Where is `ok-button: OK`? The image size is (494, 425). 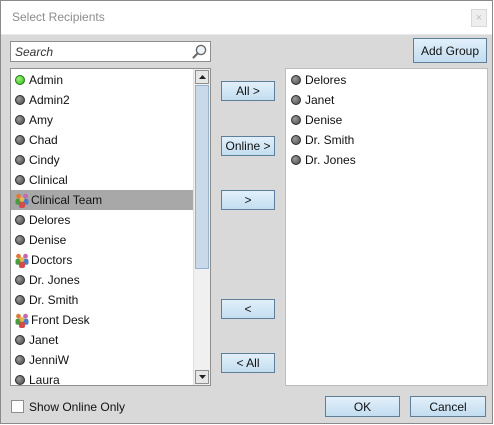
ok-button: OK is located at coordinates (362, 406).